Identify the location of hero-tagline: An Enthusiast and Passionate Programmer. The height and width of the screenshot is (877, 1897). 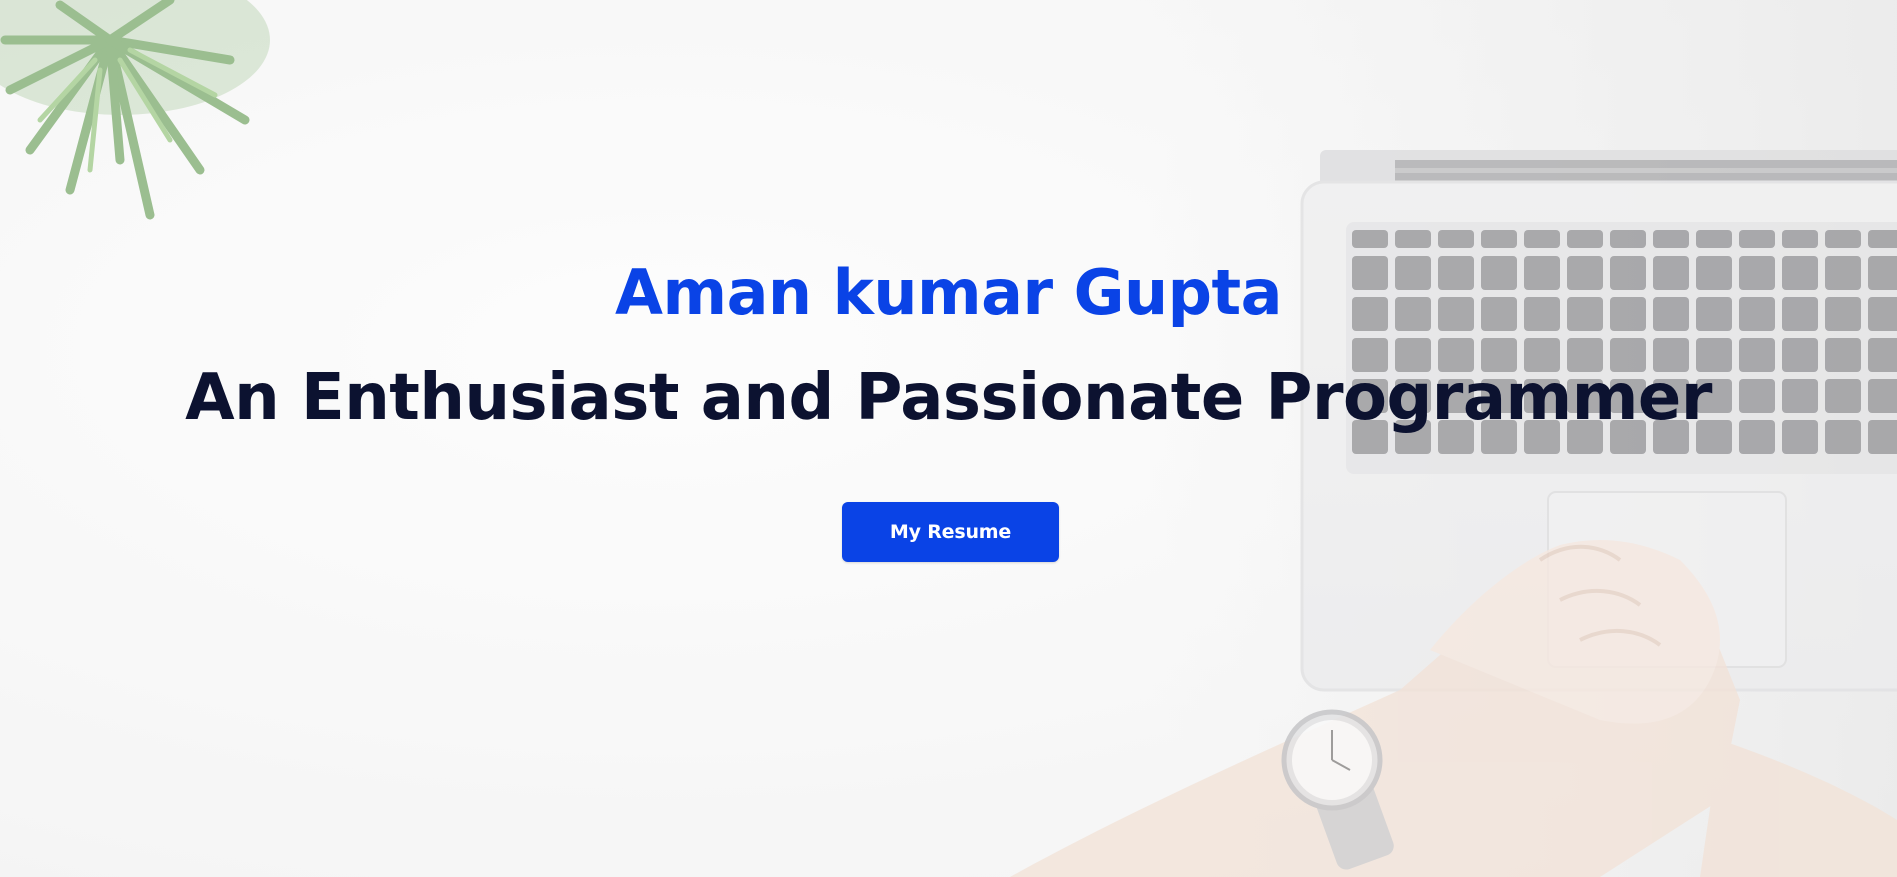
(948, 398).